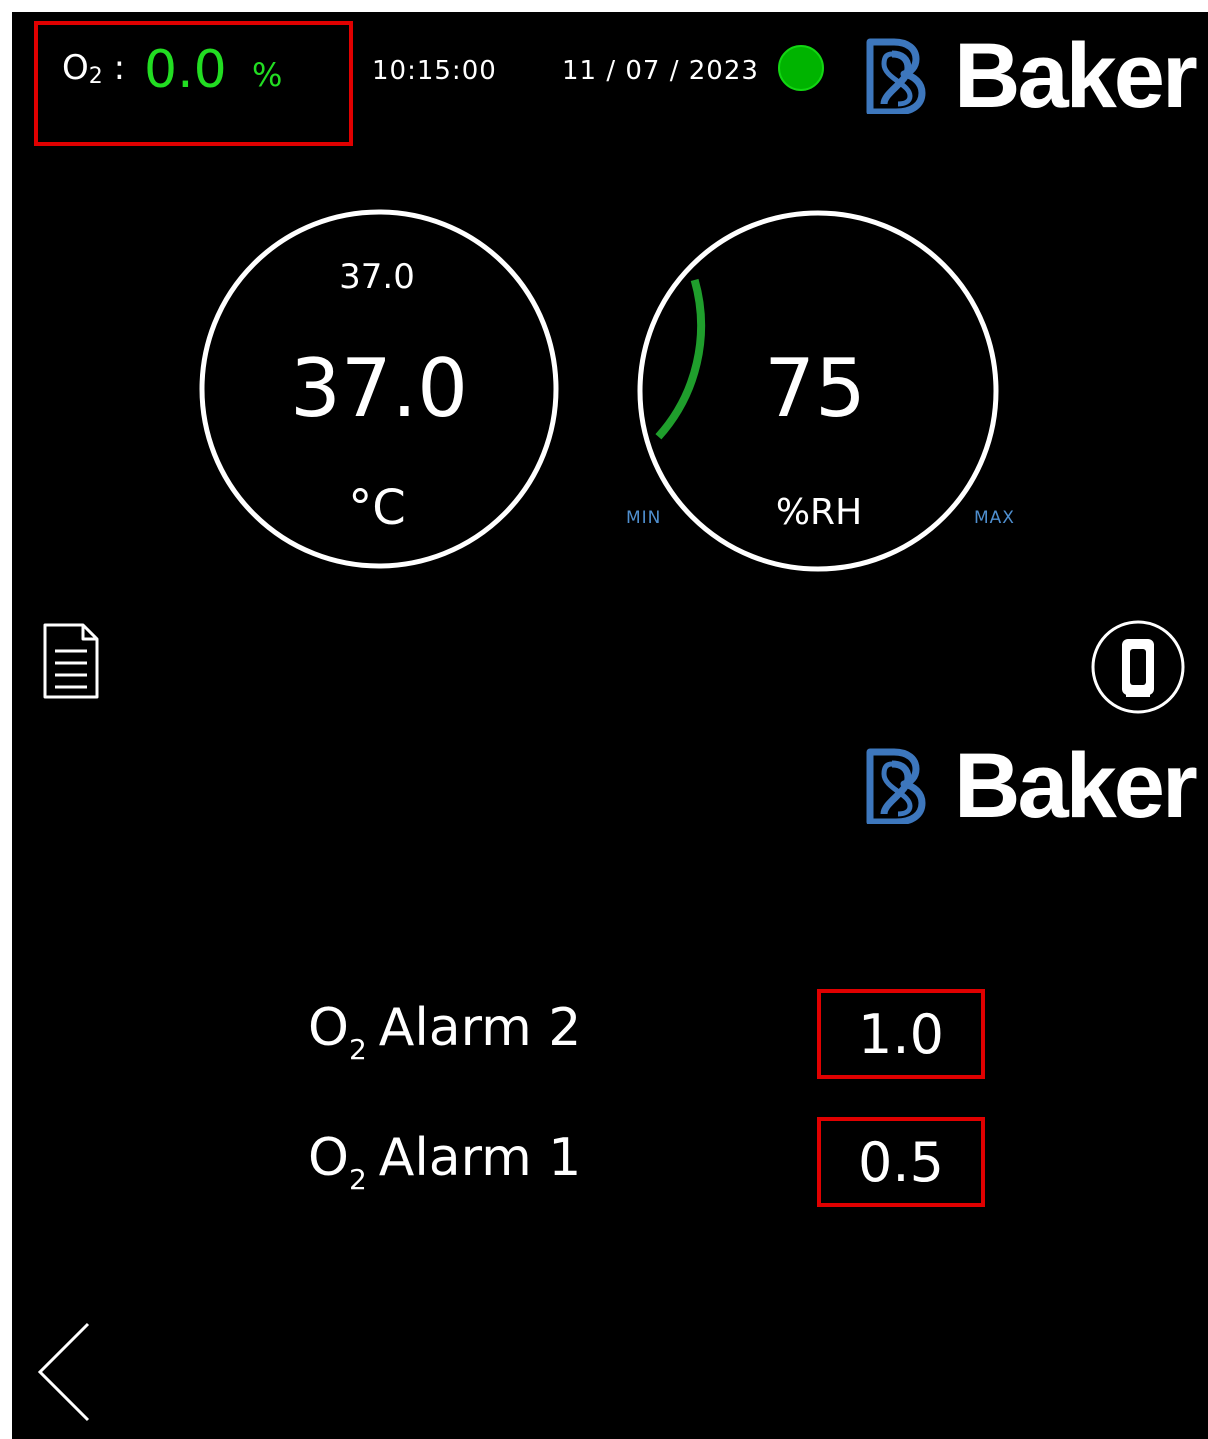 The image size is (1208, 1439). Describe the element at coordinates (377, 277) in the screenshot. I see `temperature-setpoint: 37.0` at that location.